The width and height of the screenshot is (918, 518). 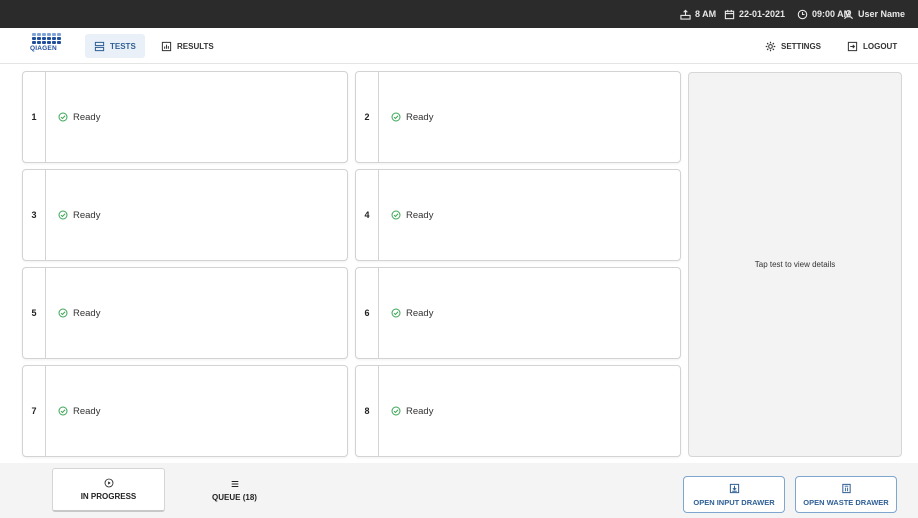 I want to click on tests-tab: TESTS, so click(x=115, y=46).